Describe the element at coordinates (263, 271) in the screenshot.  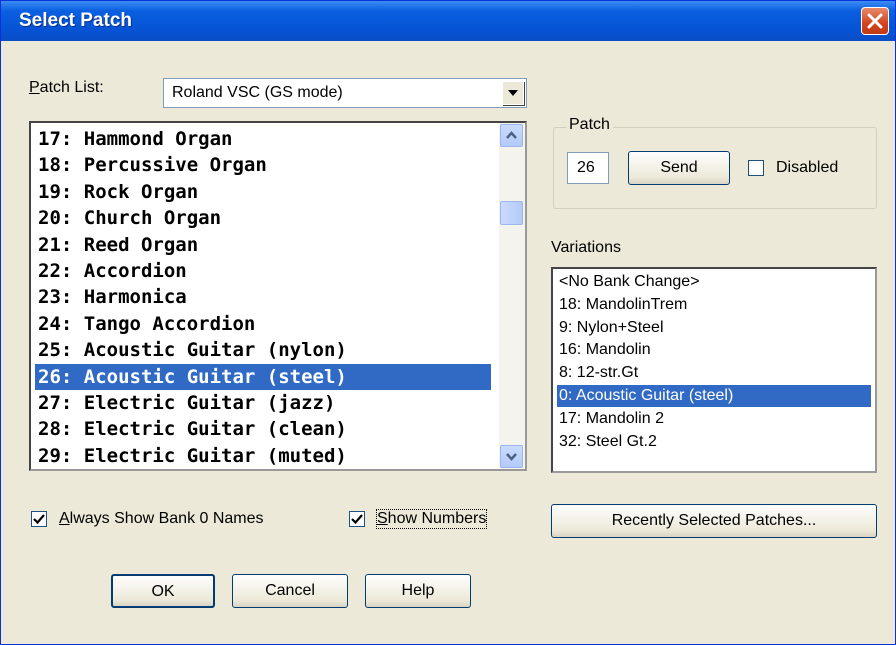
I see `patch-list-item: 22: Accordion` at that location.